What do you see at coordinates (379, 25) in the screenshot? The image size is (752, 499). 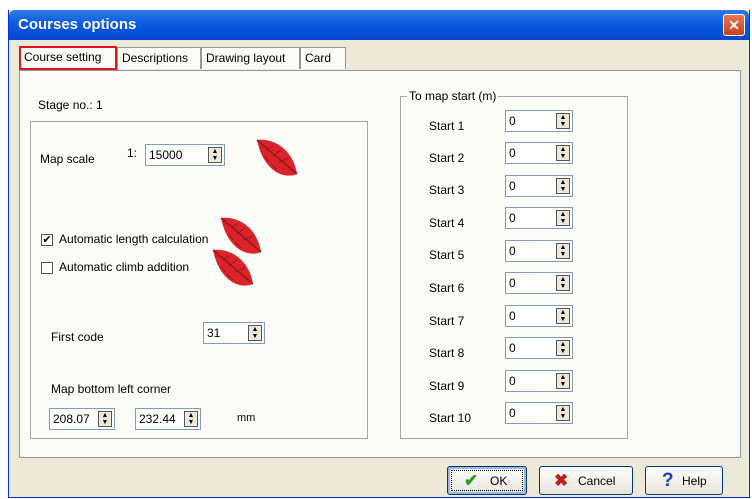 I see `title-bar: Courses options ✕` at bounding box center [379, 25].